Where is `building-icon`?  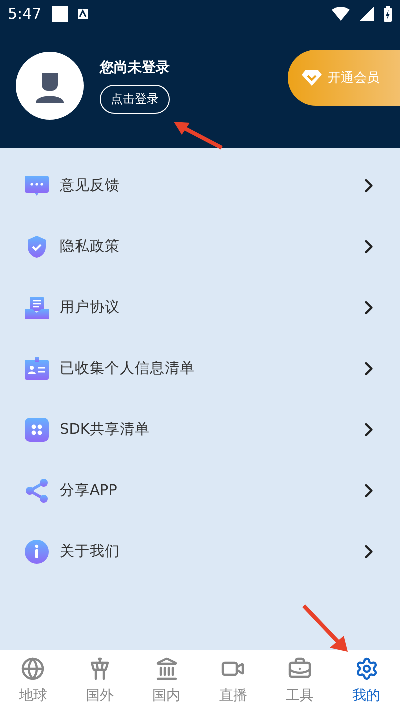
building-icon is located at coordinates (166, 669).